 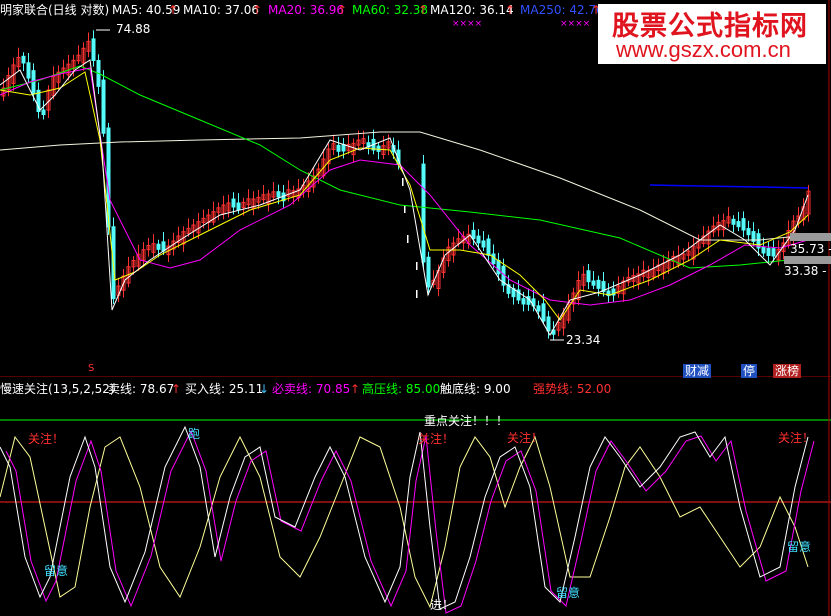 I want to click on watch-label-2: 留意, so click(x=568, y=593).